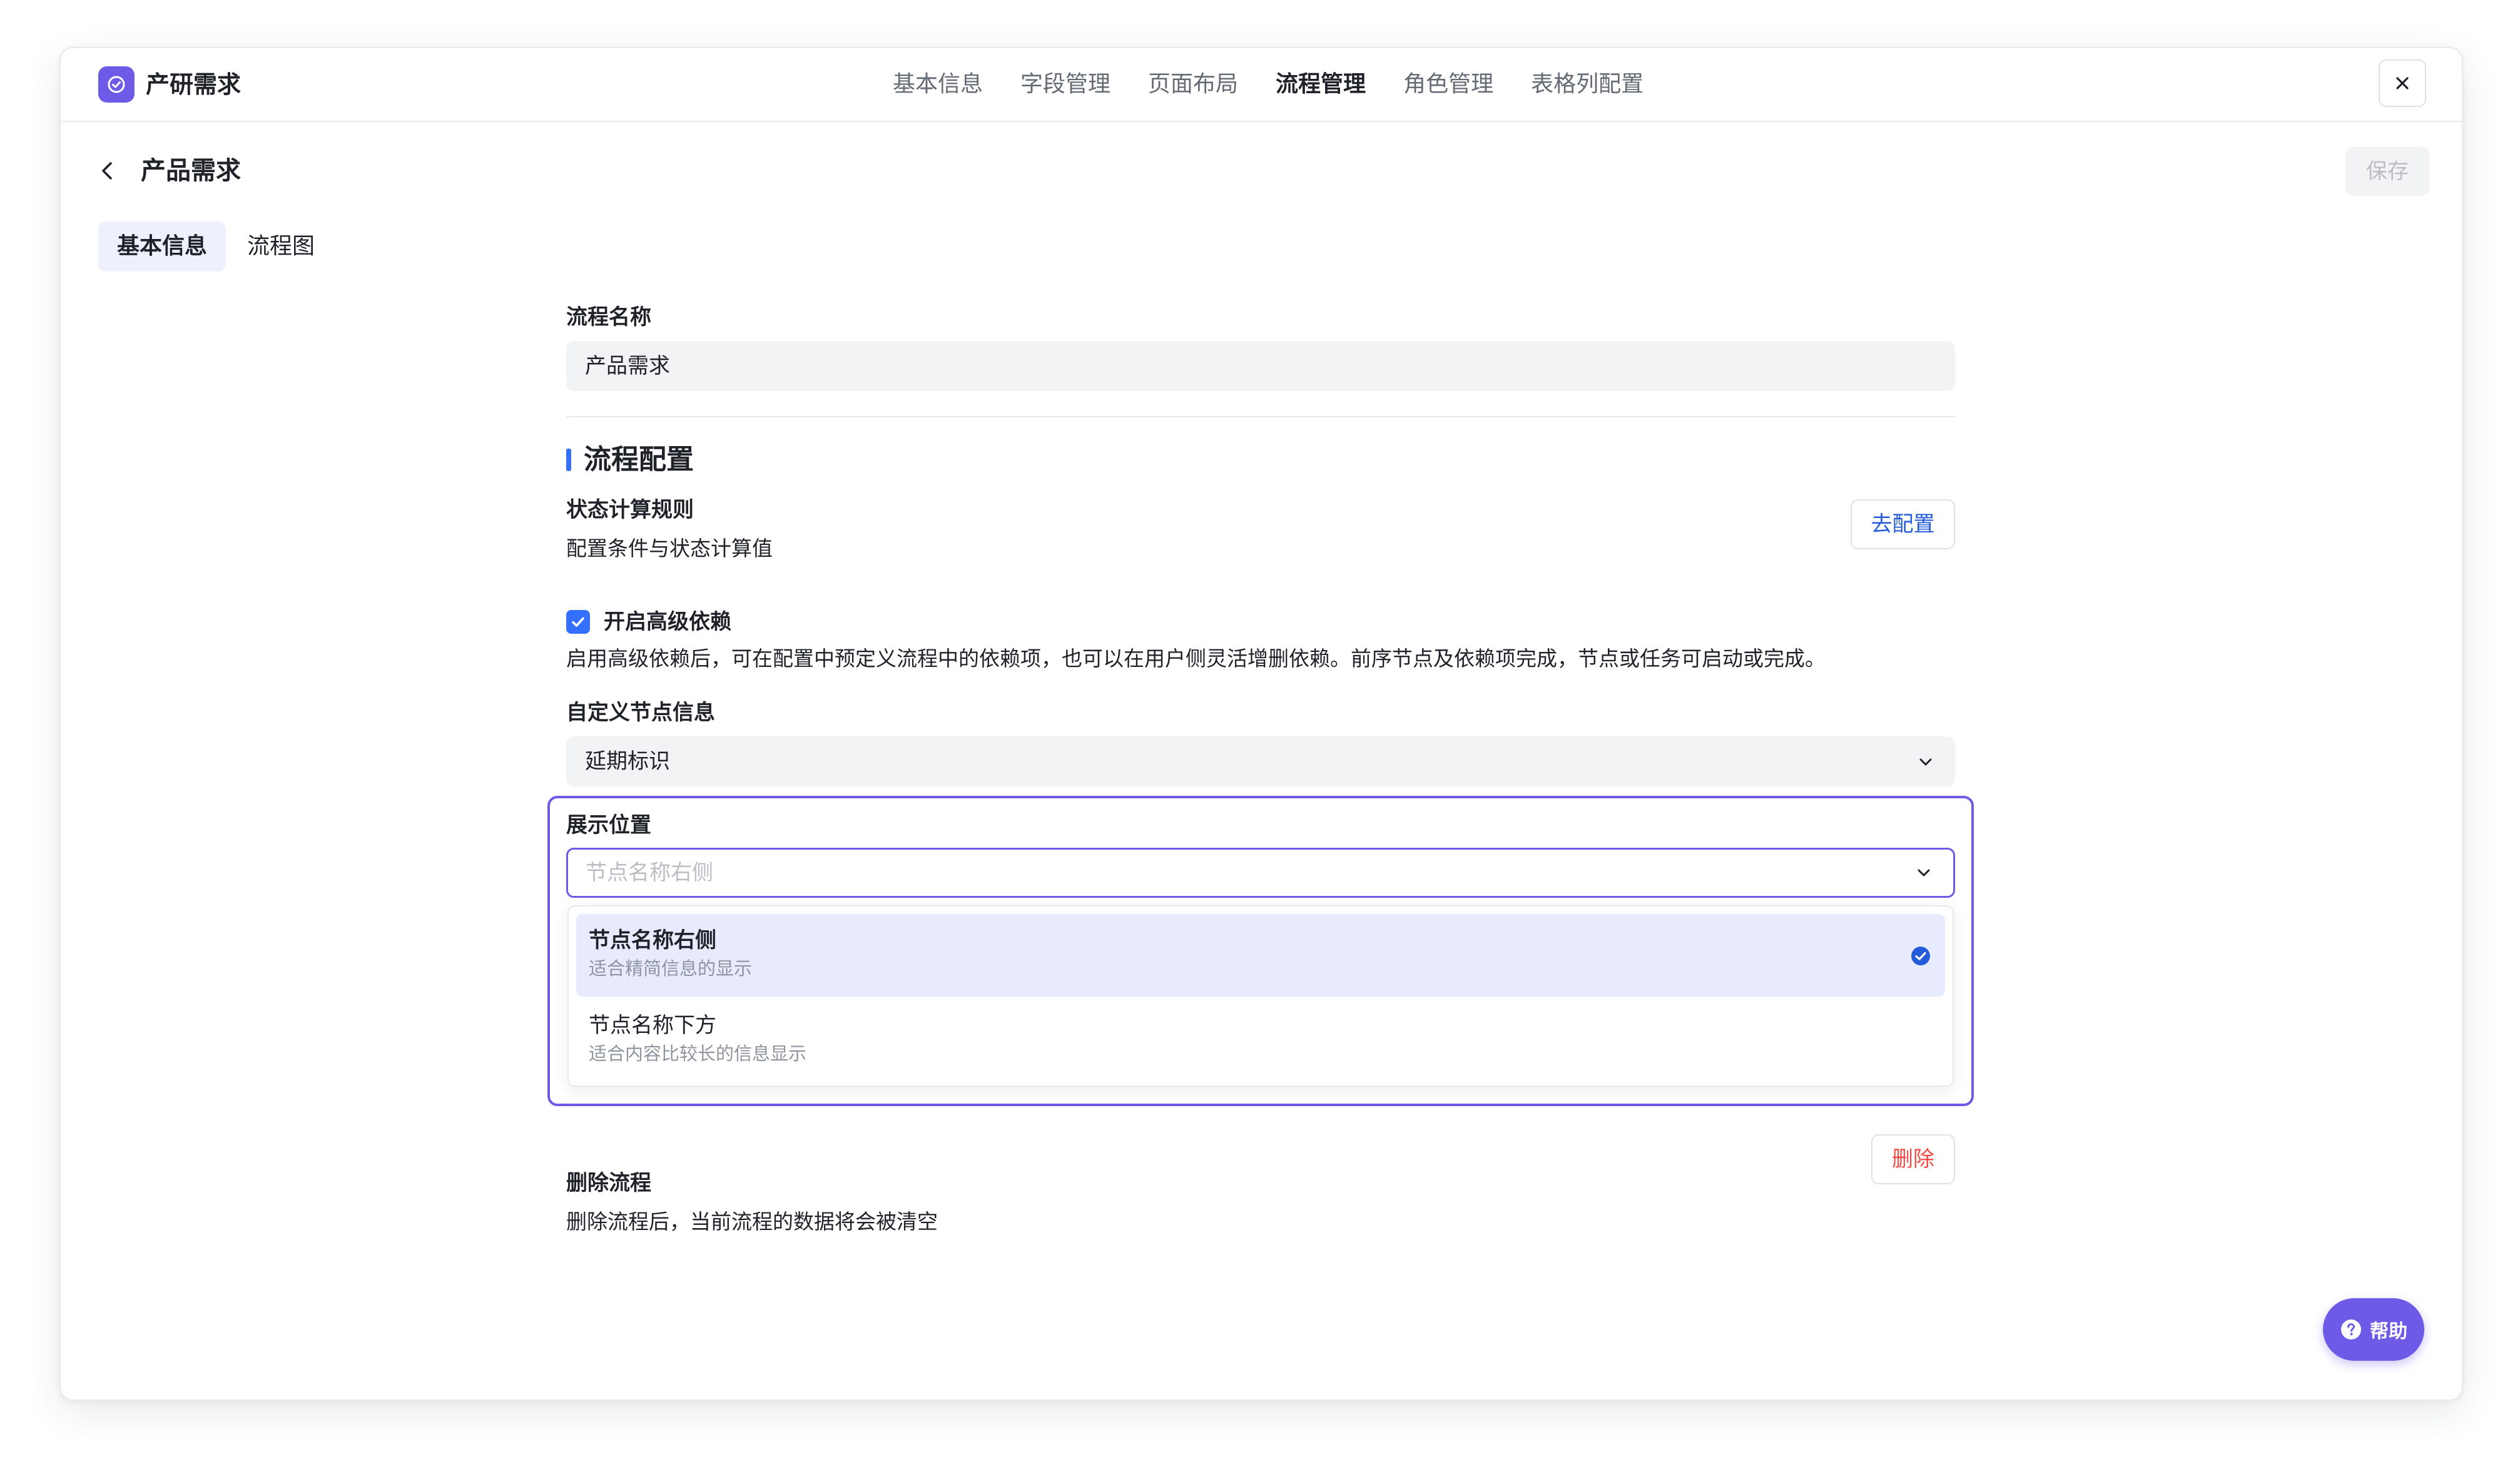  I want to click on option-desc: 适合内容比较长的信息显示, so click(698, 1053).